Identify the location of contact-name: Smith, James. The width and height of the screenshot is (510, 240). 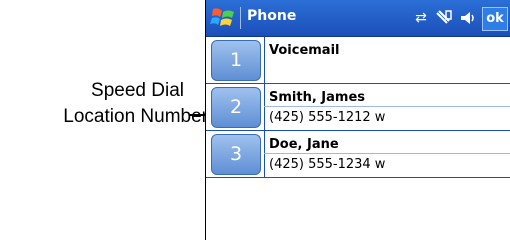
(317, 97).